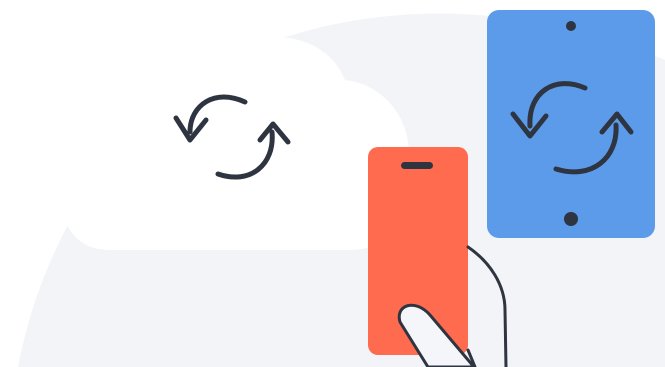 Image resolution: width=665 pixels, height=367 pixels. I want to click on tablet-home-button, so click(571, 219).